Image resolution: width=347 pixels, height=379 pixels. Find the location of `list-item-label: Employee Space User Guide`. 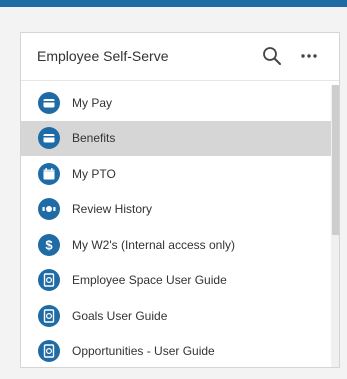

list-item-label: Employee Space User Guide is located at coordinates (149, 280).